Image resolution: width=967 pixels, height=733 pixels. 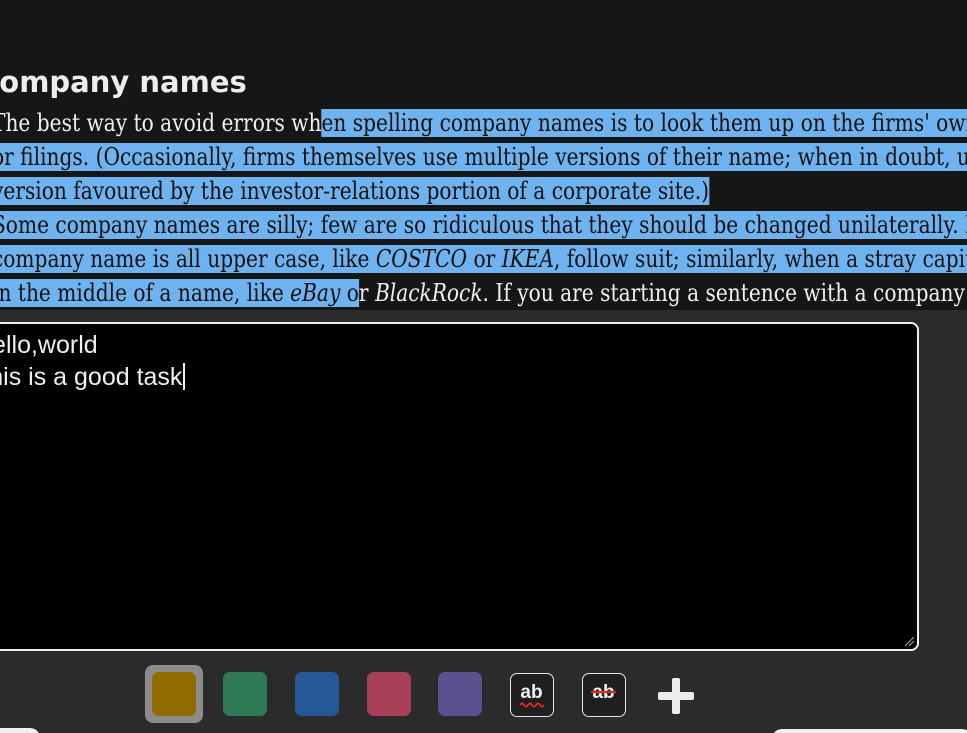 I want to click on spellcheck-button: ab, so click(x=532, y=695).